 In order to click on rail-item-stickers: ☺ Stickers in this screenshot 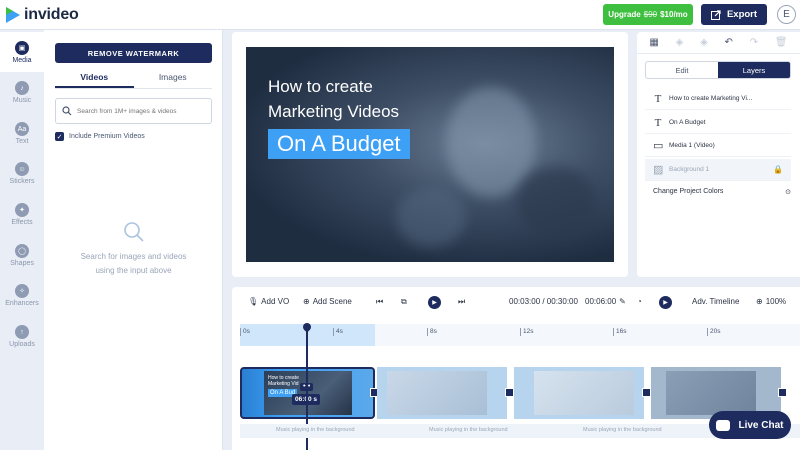, I will do `click(22, 173)`.